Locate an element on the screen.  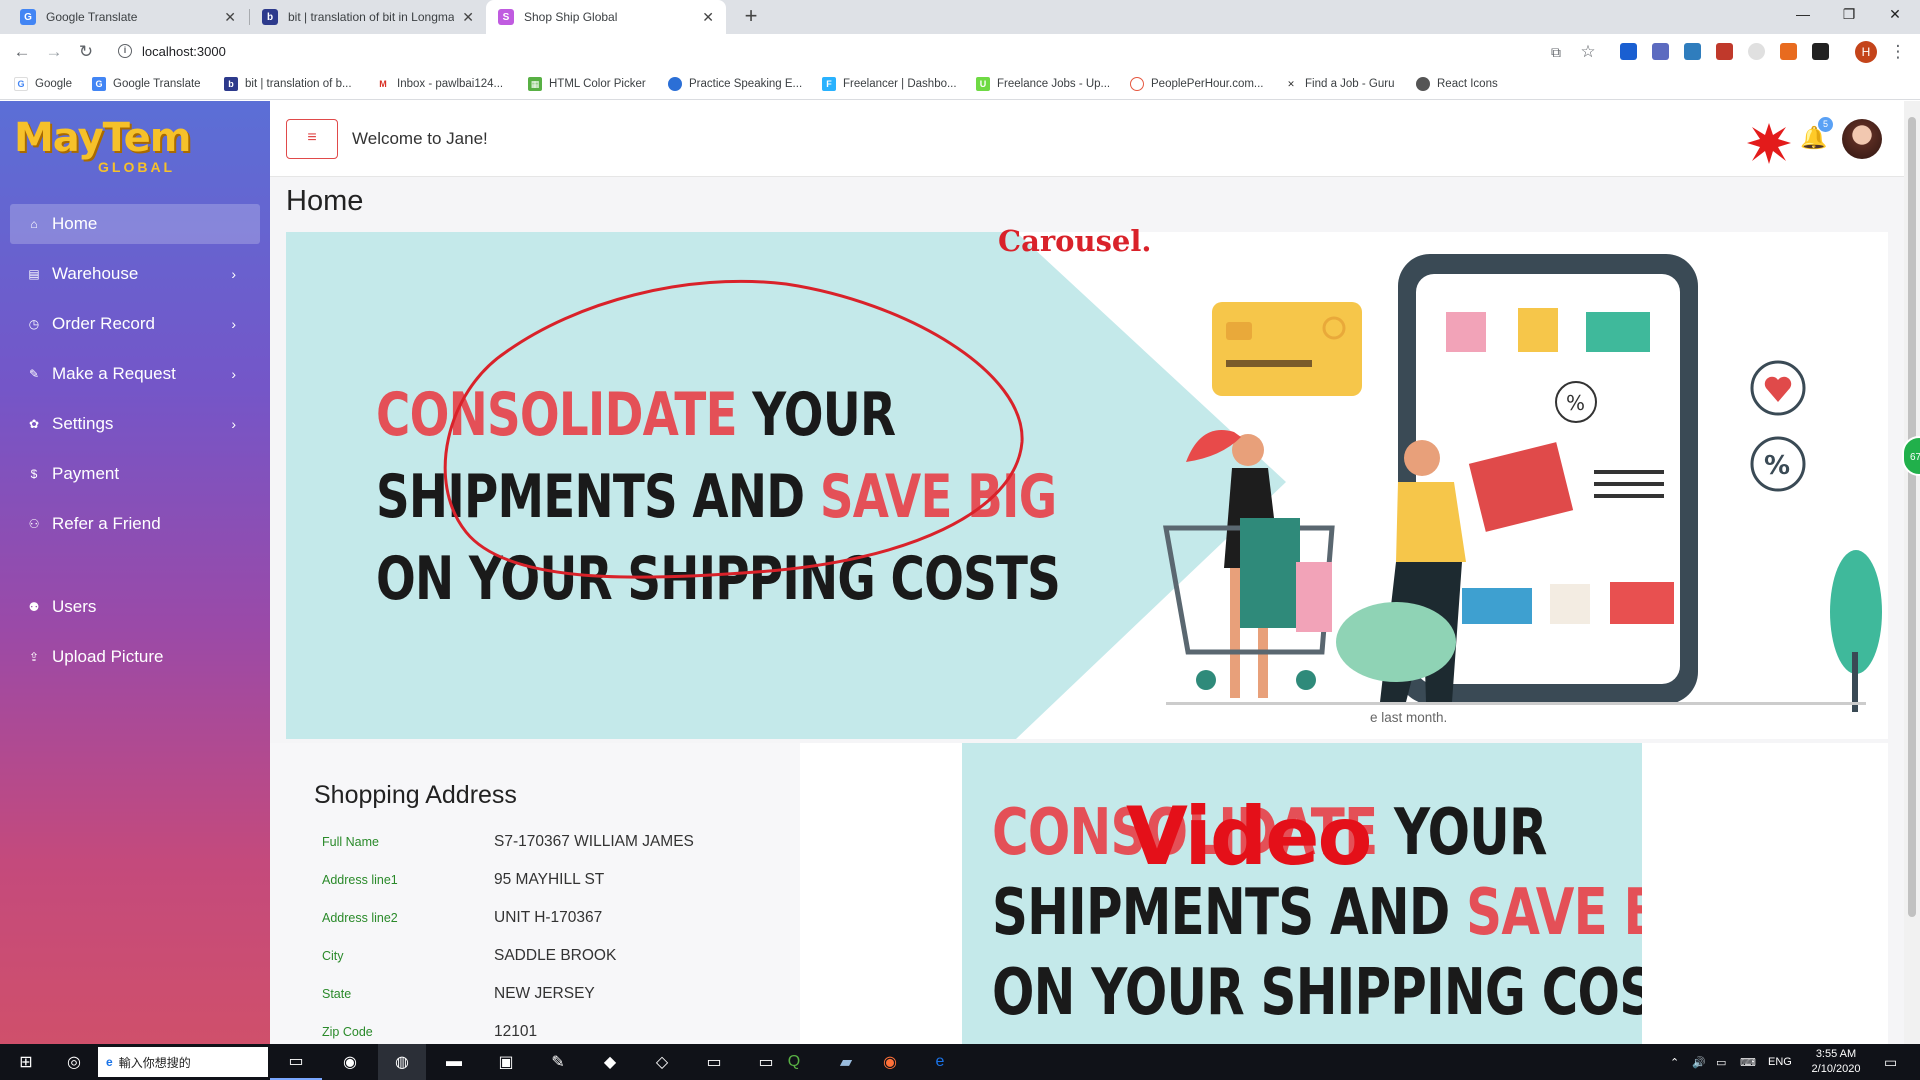
address-bar: i localhost:3000 is located at coordinates (837, 52).